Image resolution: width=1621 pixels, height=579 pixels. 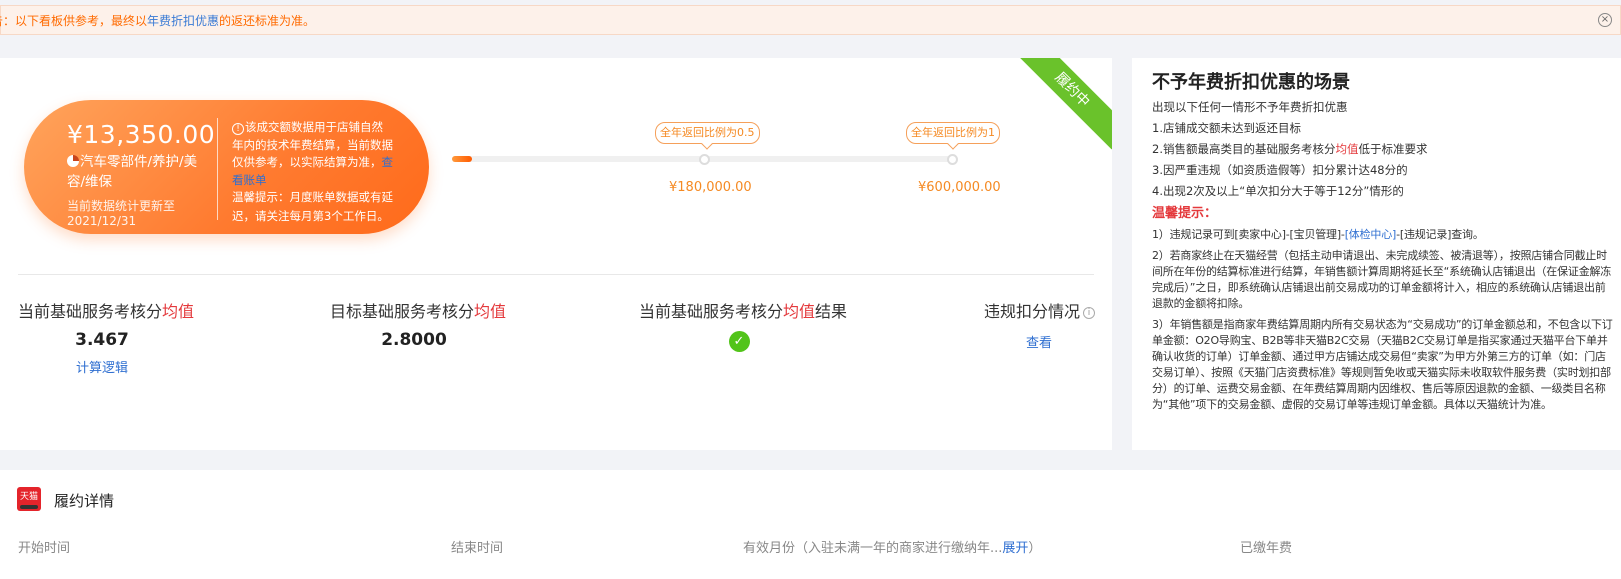 What do you see at coordinates (953, 133) in the screenshot?
I see `milestone-bubble-2: 全年返回比例为1` at bounding box center [953, 133].